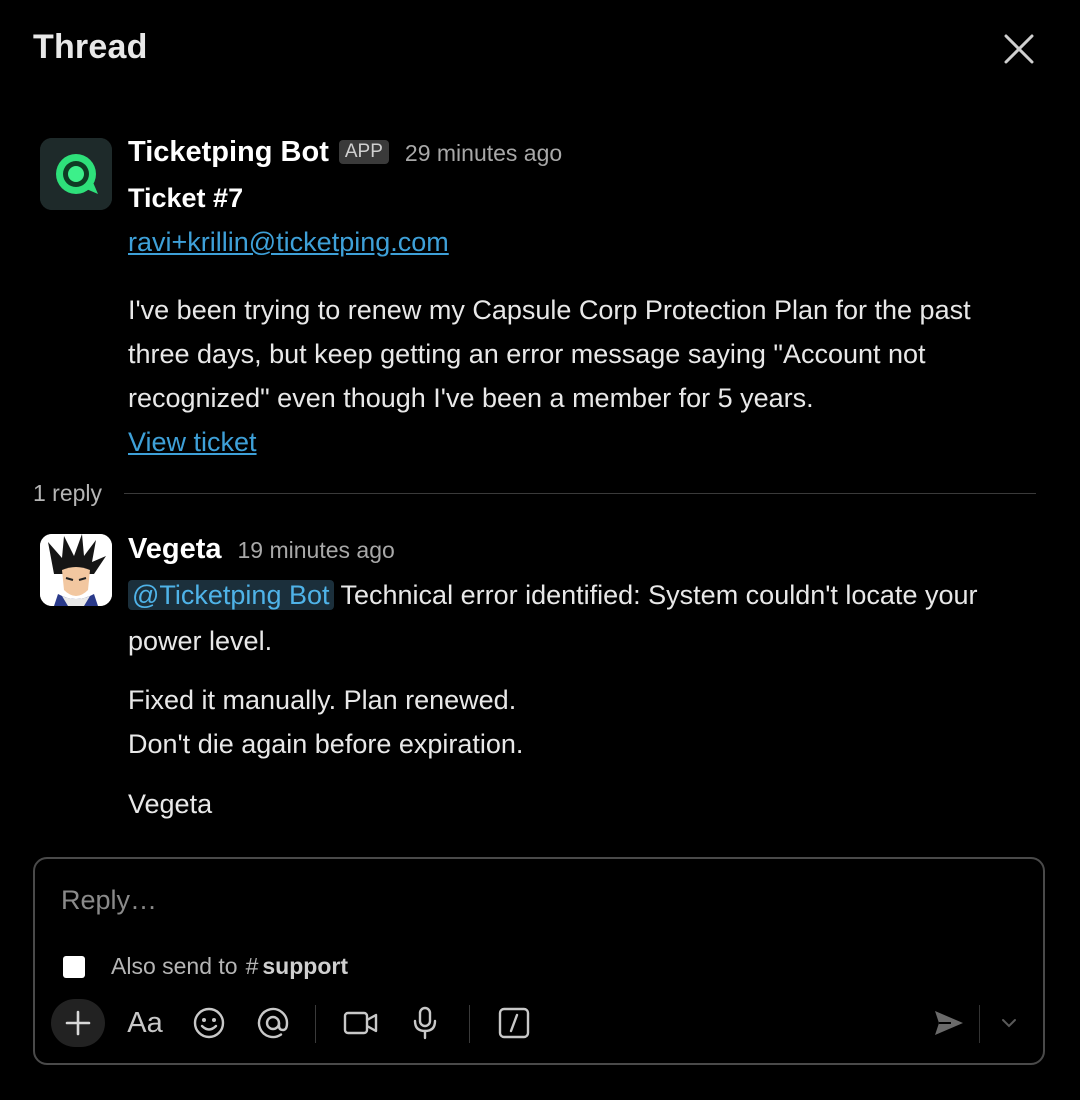  I want to click on also-send-option: Also send to # support, so click(205, 966).